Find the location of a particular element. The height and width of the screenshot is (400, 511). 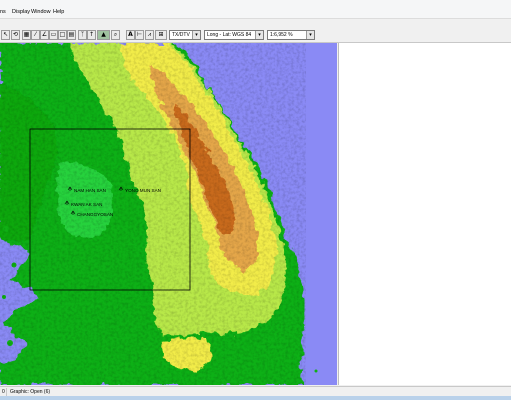

site-label: NAM HAN SAN is located at coordinates (90, 190).